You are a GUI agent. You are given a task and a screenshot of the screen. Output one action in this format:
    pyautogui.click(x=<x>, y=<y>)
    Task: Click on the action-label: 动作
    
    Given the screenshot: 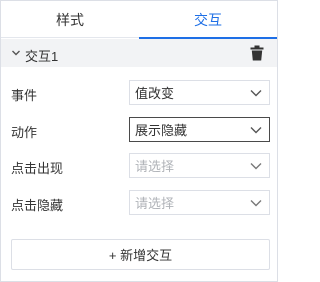 What is the action you would take?
    pyautogui.click(x=24, y=132)
    